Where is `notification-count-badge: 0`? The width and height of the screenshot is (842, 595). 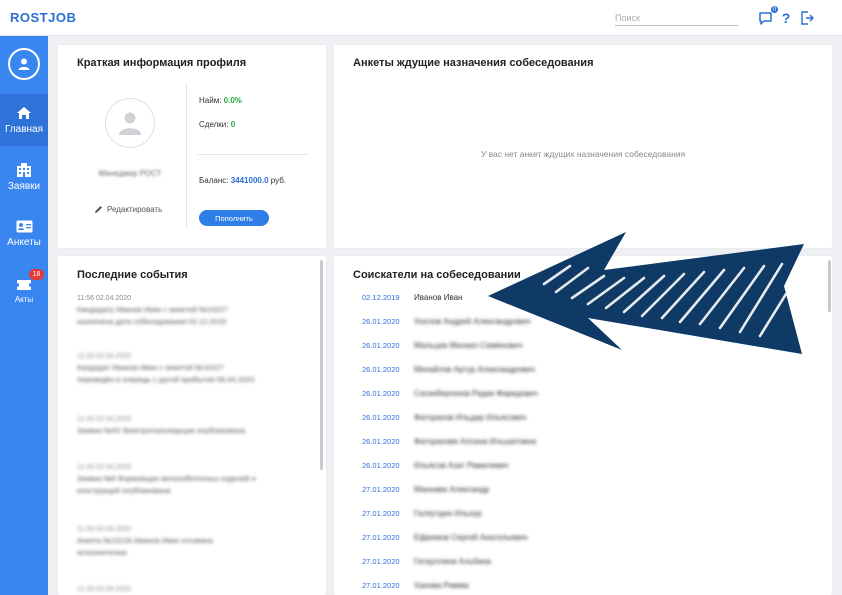
notification-count-badge: 0 is located at coordinates (774, 9).